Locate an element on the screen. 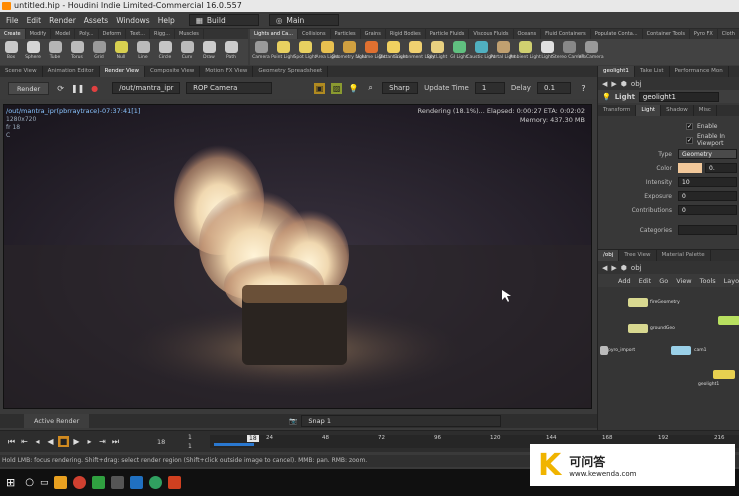 The height and width of the screenshot is (496, 739). shelf-tool: Ambient Light is located at coordinates (525, 52).